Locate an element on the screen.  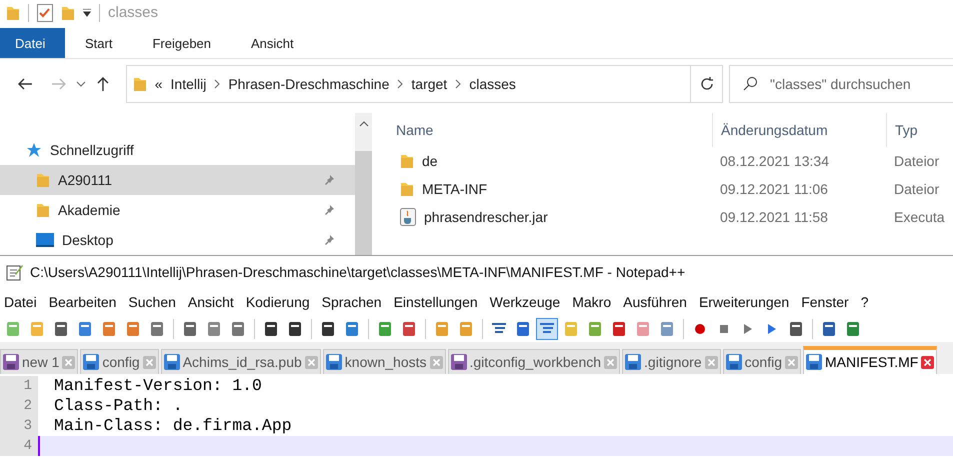
ribbon-tab: Start is located at coordinates (98, 43).